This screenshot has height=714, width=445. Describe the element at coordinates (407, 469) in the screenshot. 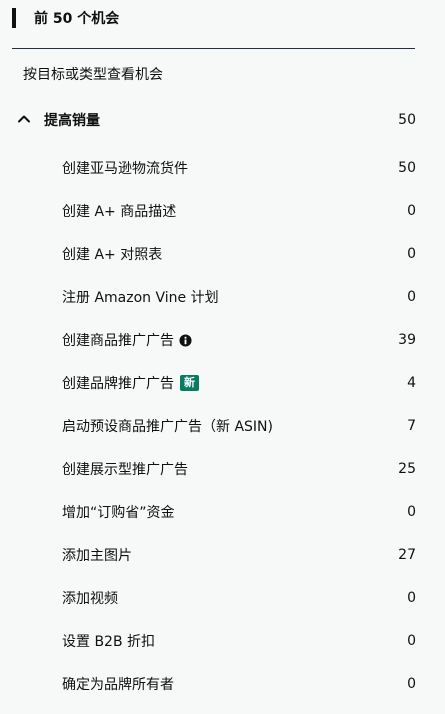

I see `item-count: 25` at that location.